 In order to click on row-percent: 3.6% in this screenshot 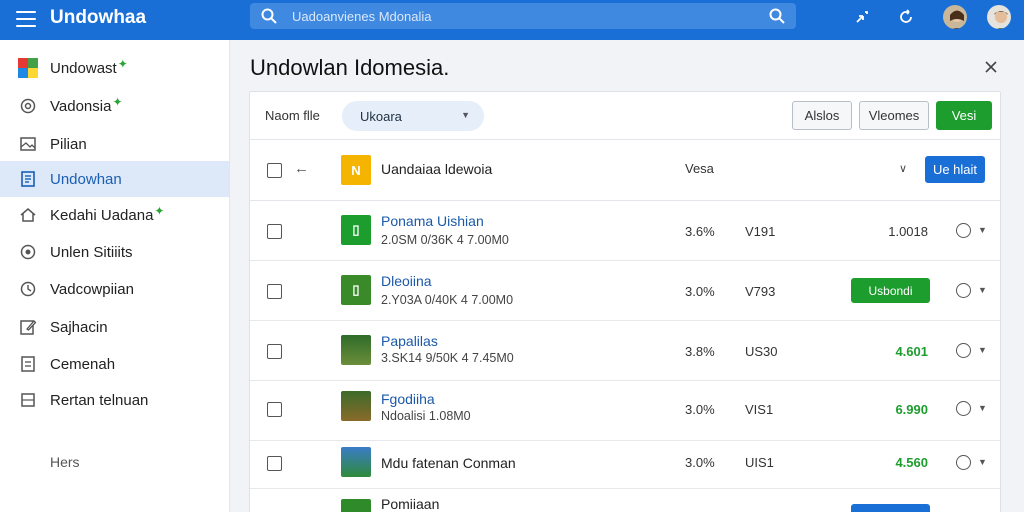, I will do `click(700, 231)`.